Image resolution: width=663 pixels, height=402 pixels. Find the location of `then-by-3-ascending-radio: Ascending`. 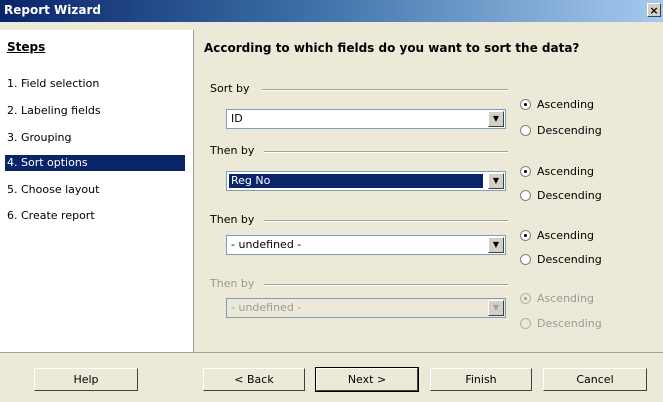

then-by-3-ascending-radio: Ascending is located at coordinates (557, 299).